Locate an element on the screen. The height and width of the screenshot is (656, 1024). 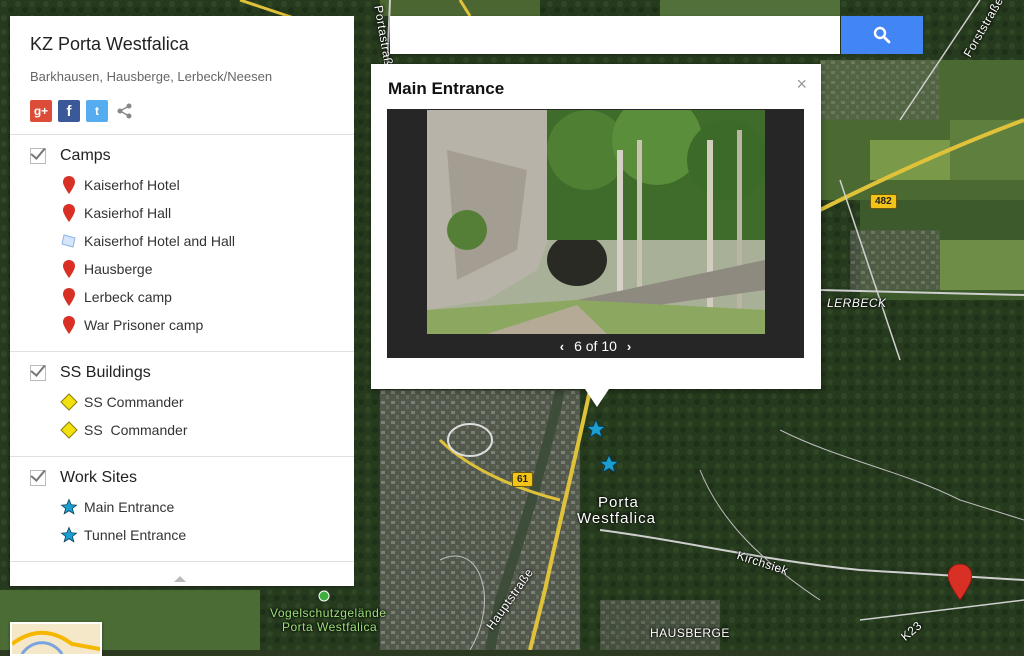
collapse-panel-icon is located at coordinates (180, 579).